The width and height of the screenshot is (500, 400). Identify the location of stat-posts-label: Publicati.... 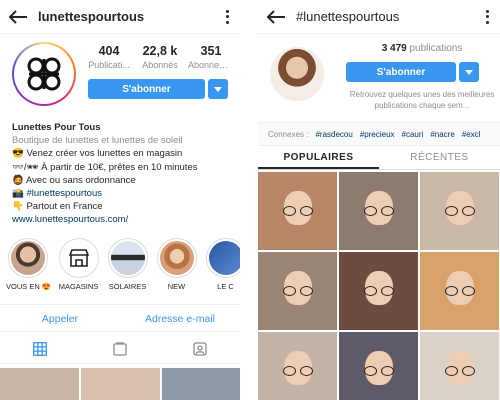
(109, 65).